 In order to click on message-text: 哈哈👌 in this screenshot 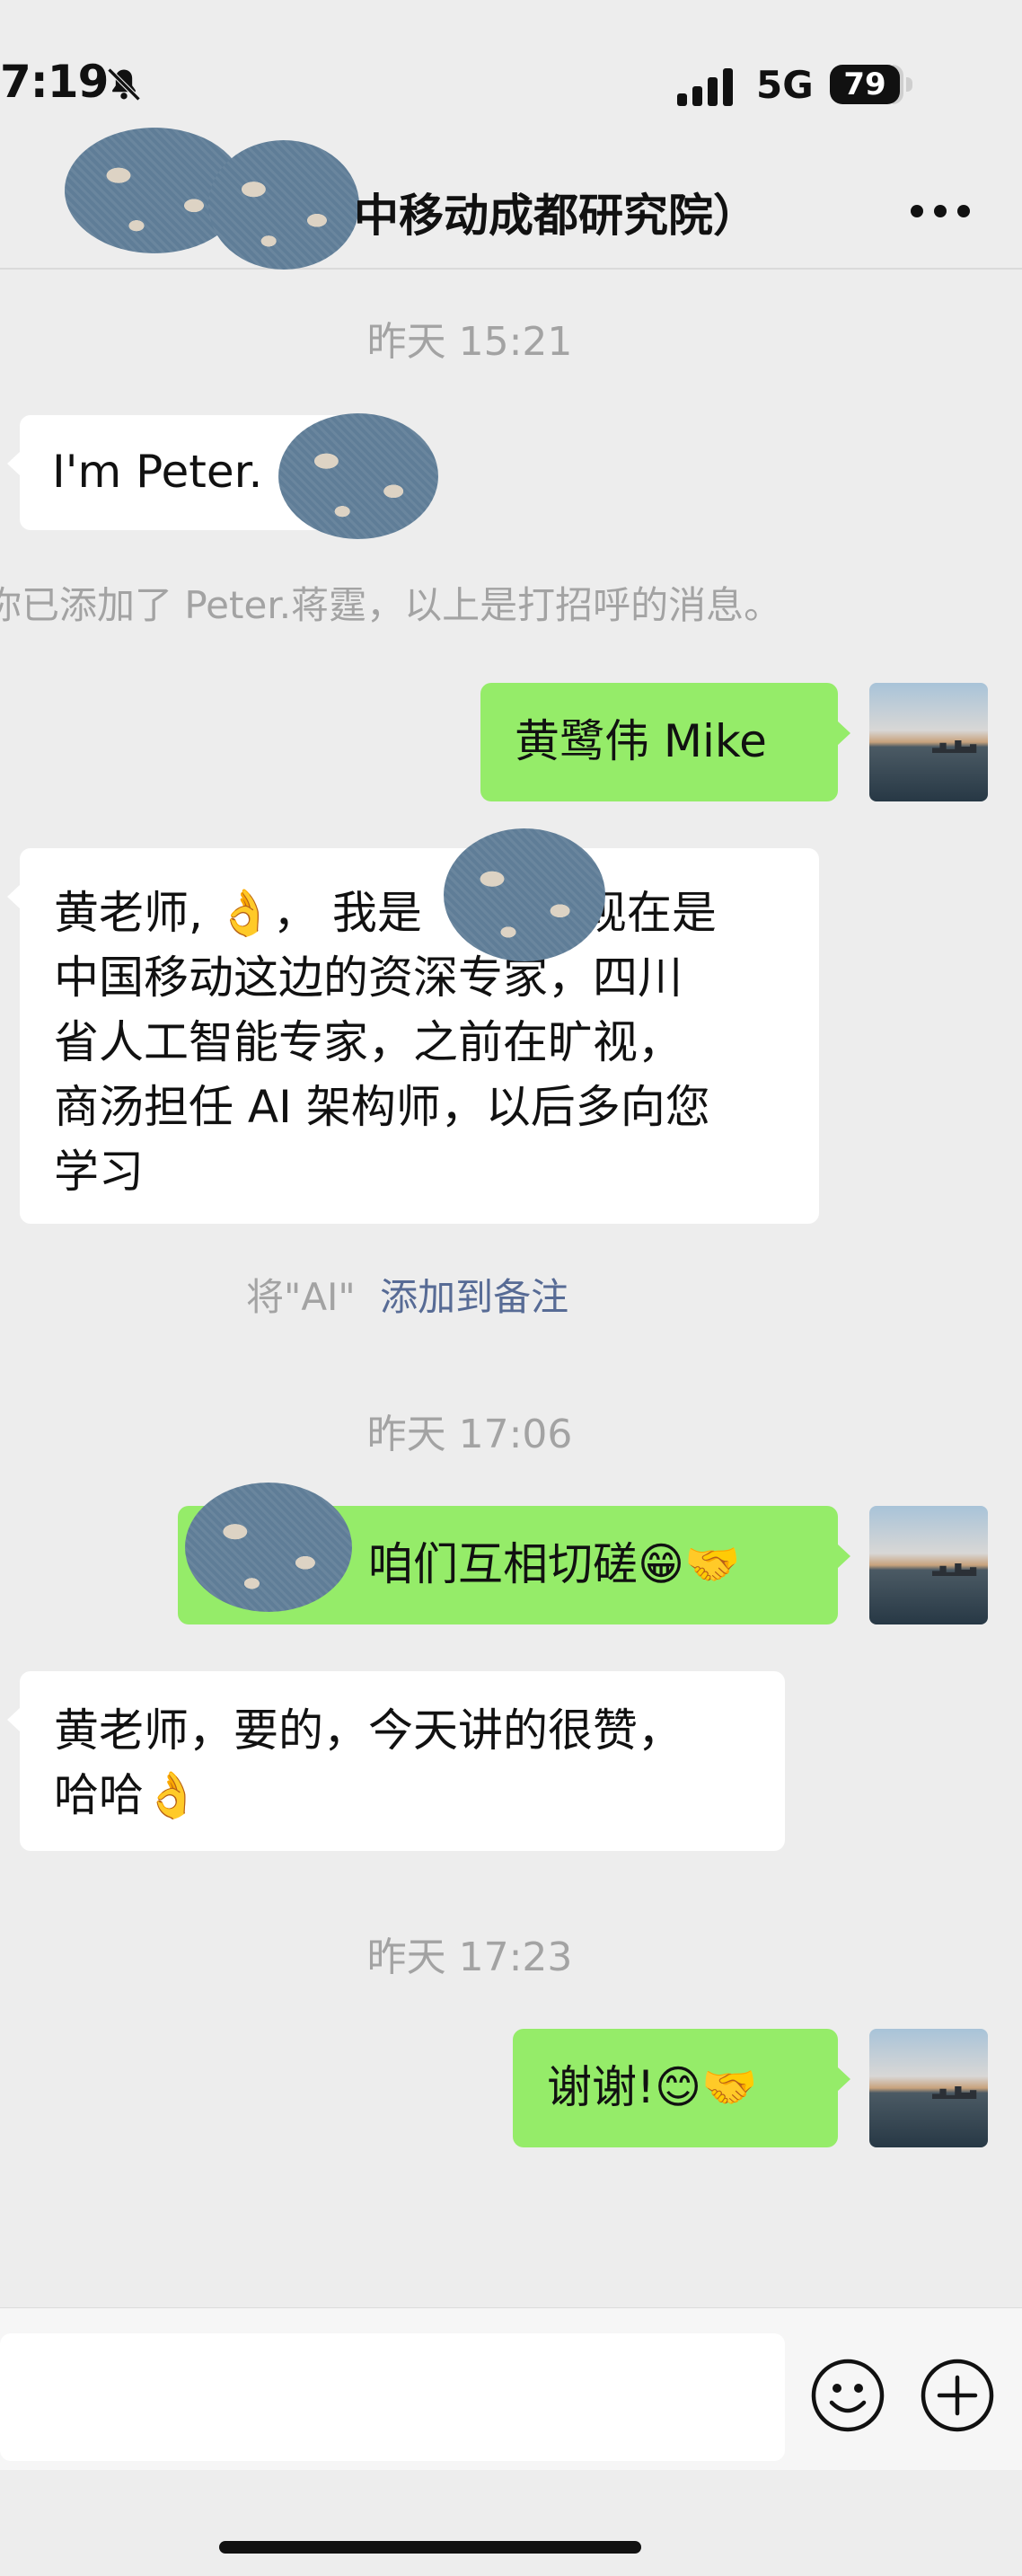, I will do `click(127, 1795)`.